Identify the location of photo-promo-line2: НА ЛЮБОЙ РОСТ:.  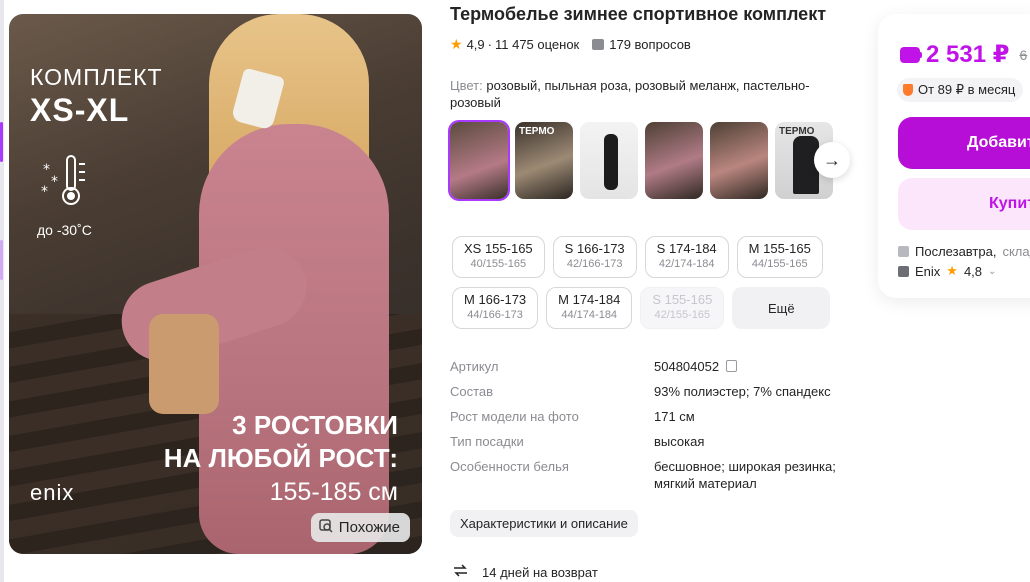
(280, 458).